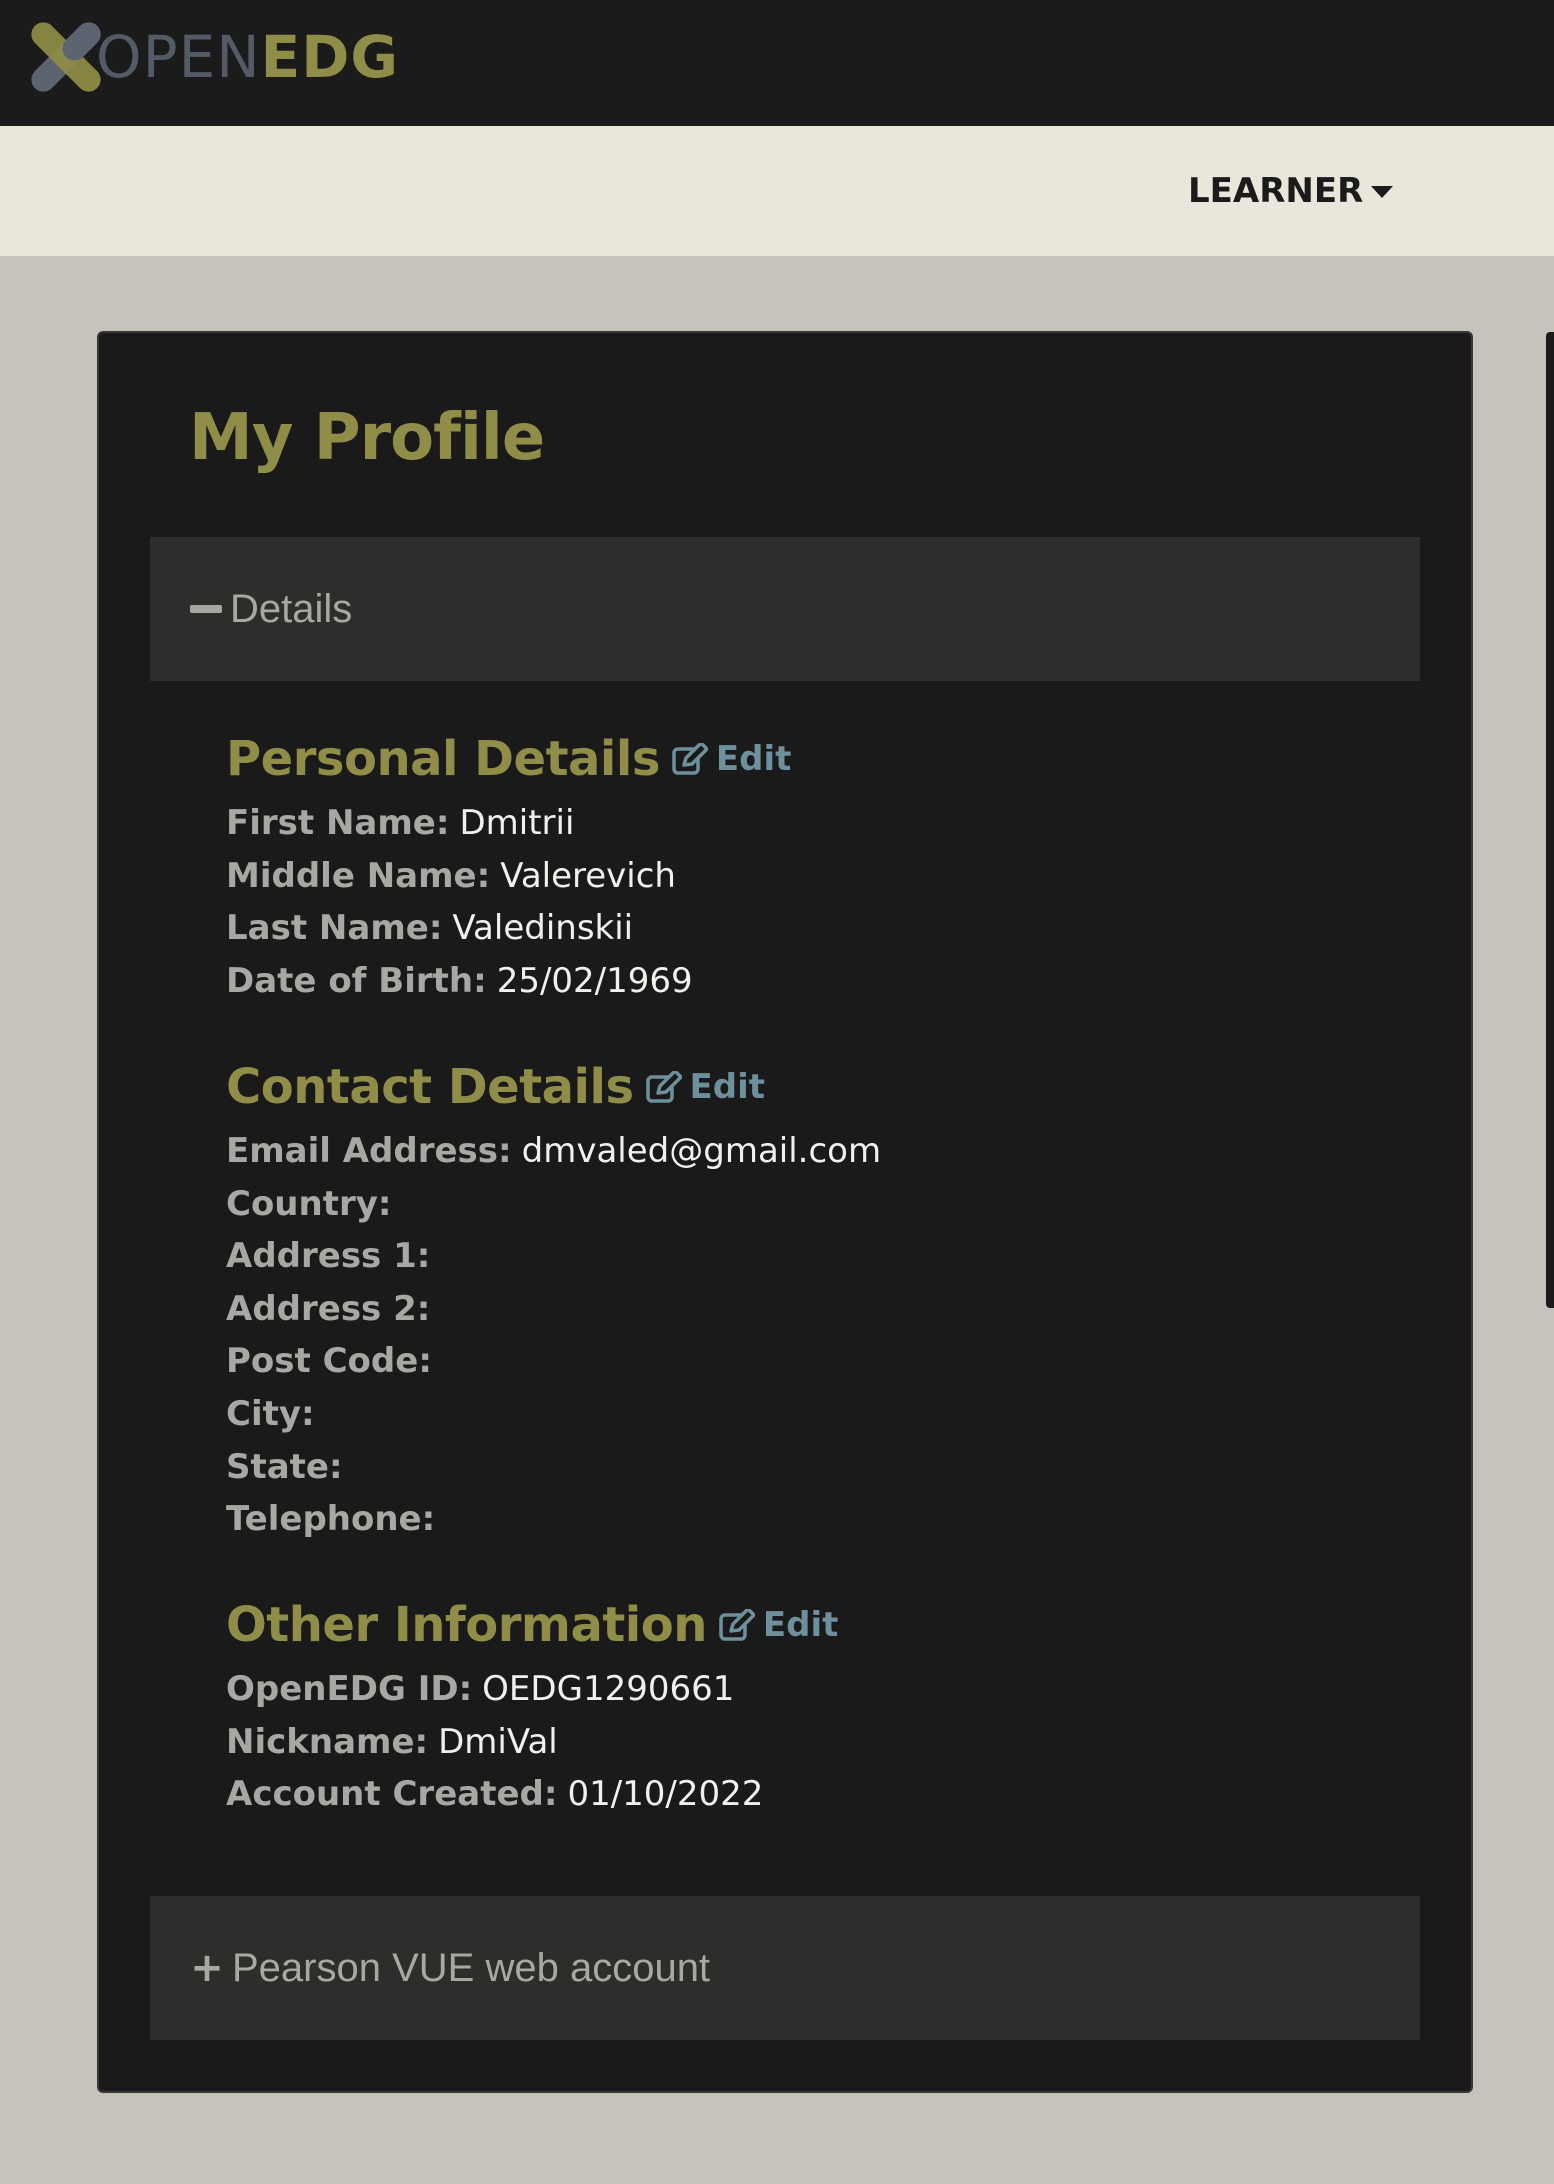  I want to click on detail-label: Last Name:, so click(334, 928).